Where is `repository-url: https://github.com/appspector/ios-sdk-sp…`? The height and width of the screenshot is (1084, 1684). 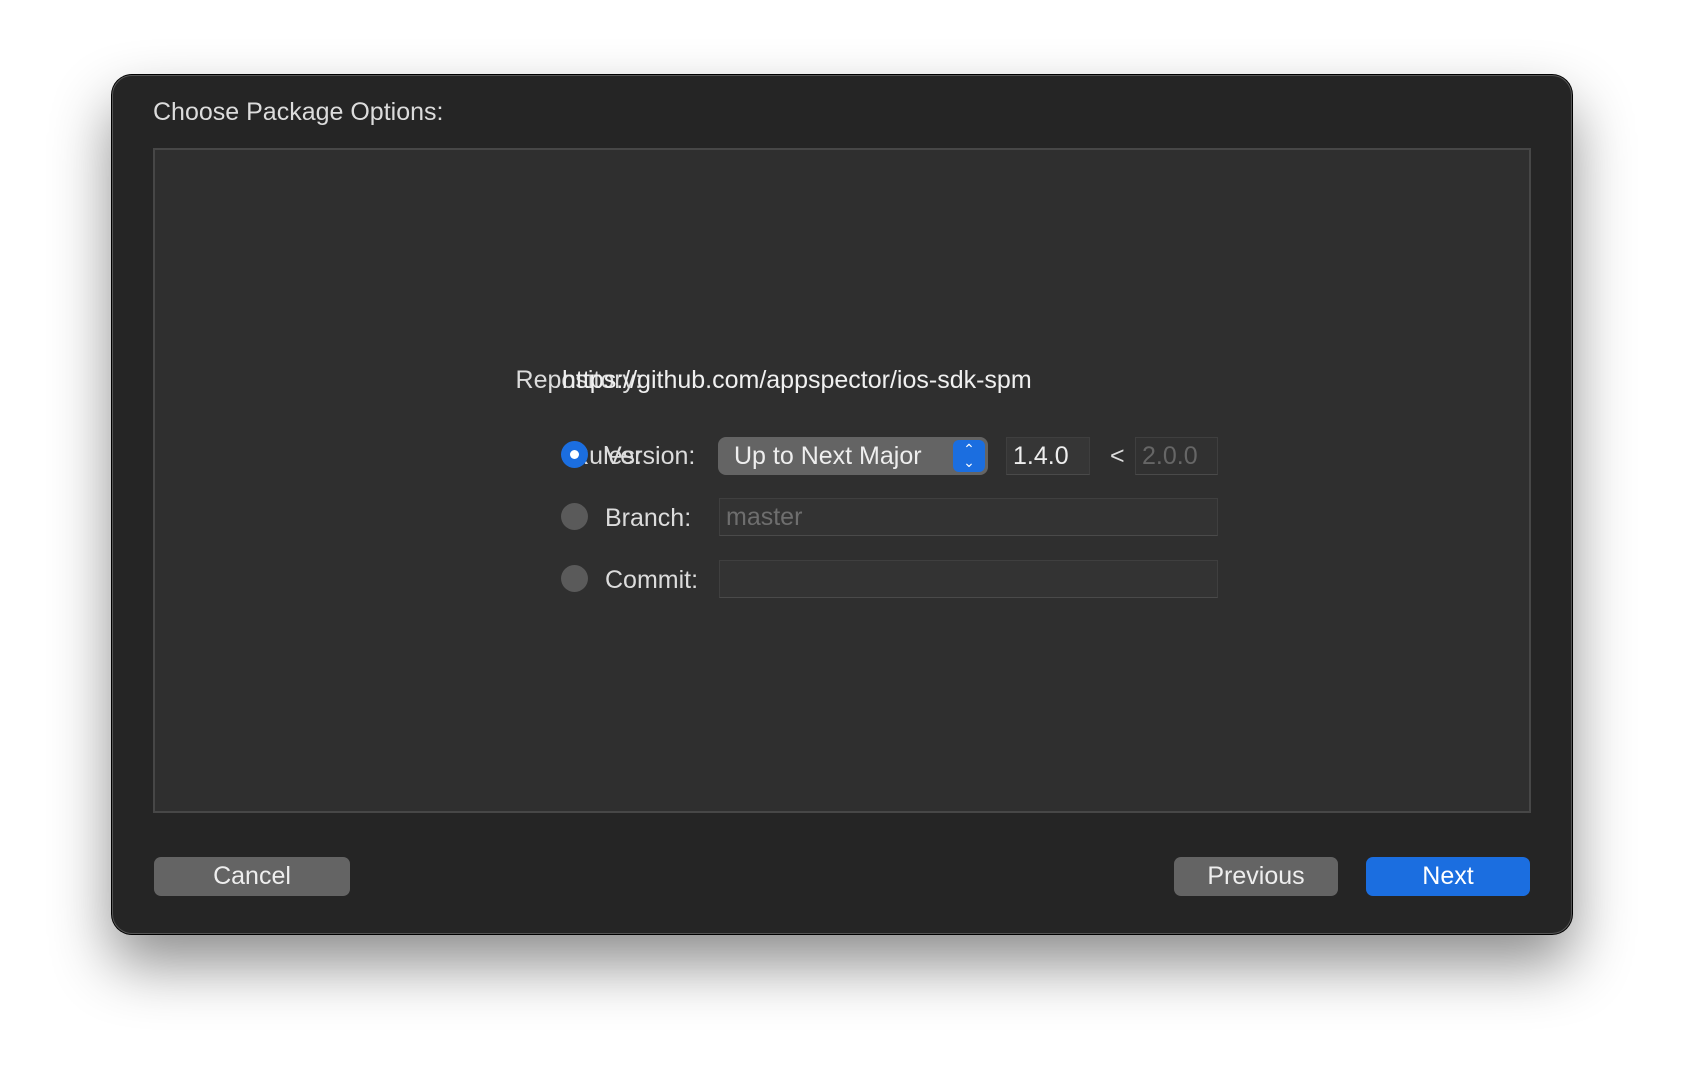 repository-url: https://github.com/appspector/ios-sdk-sp… is located at coordinates (797, 380).